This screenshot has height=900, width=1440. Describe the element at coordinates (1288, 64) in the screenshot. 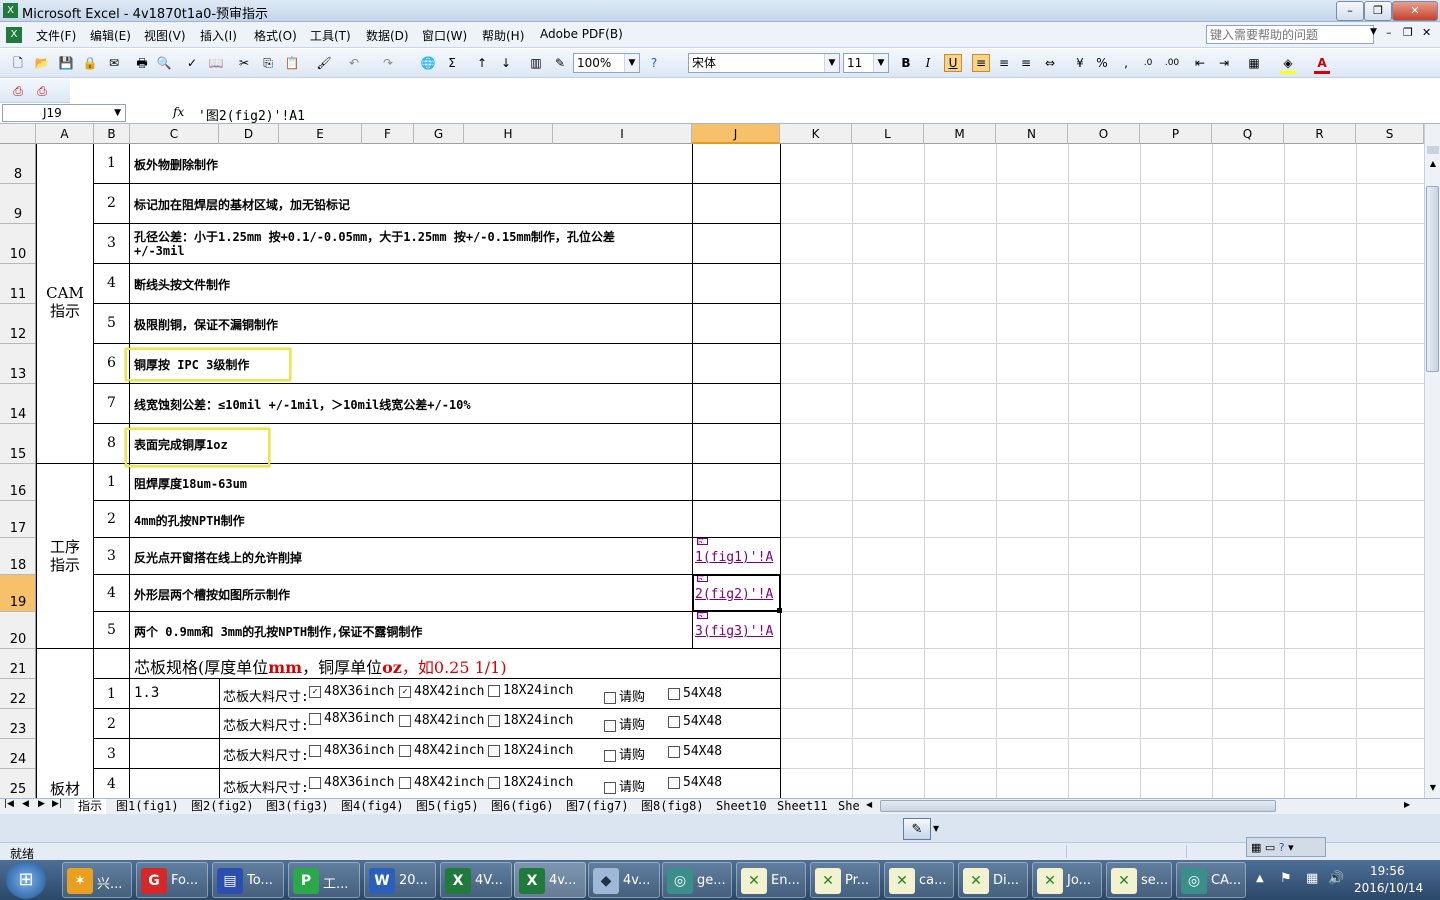

I see `fill-color-icon: ◈` at that location.